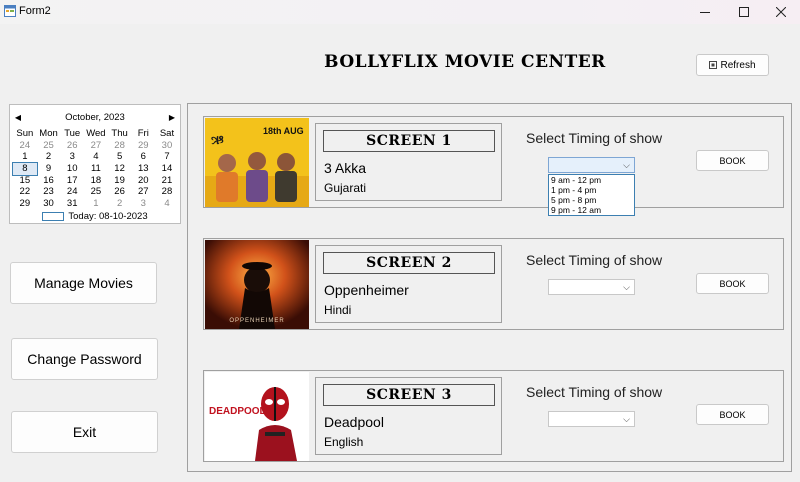 Image resolution: width=800 pixels, height=482 pixels. What do you see at coordinates (167, 181) in the screenshot?
I see `calendar-day: 21` at bounding box center [167, 181].